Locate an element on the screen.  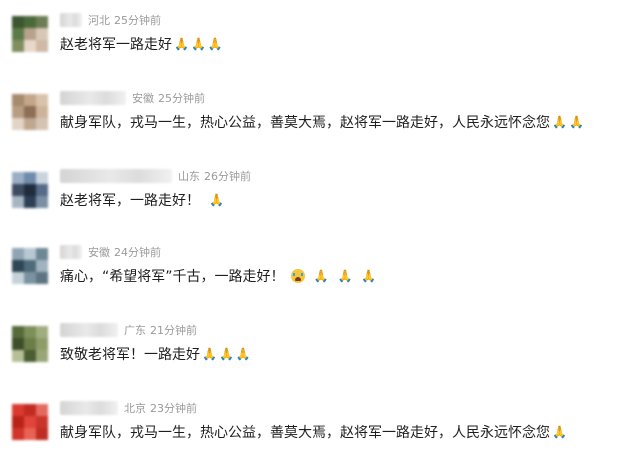
comment-text: 献身军队，戎马一生，热心公益，善莫大焉，赵将军一路走好，人民永远怀念您 🙏 🙏 is located at coordinates (322, 122).